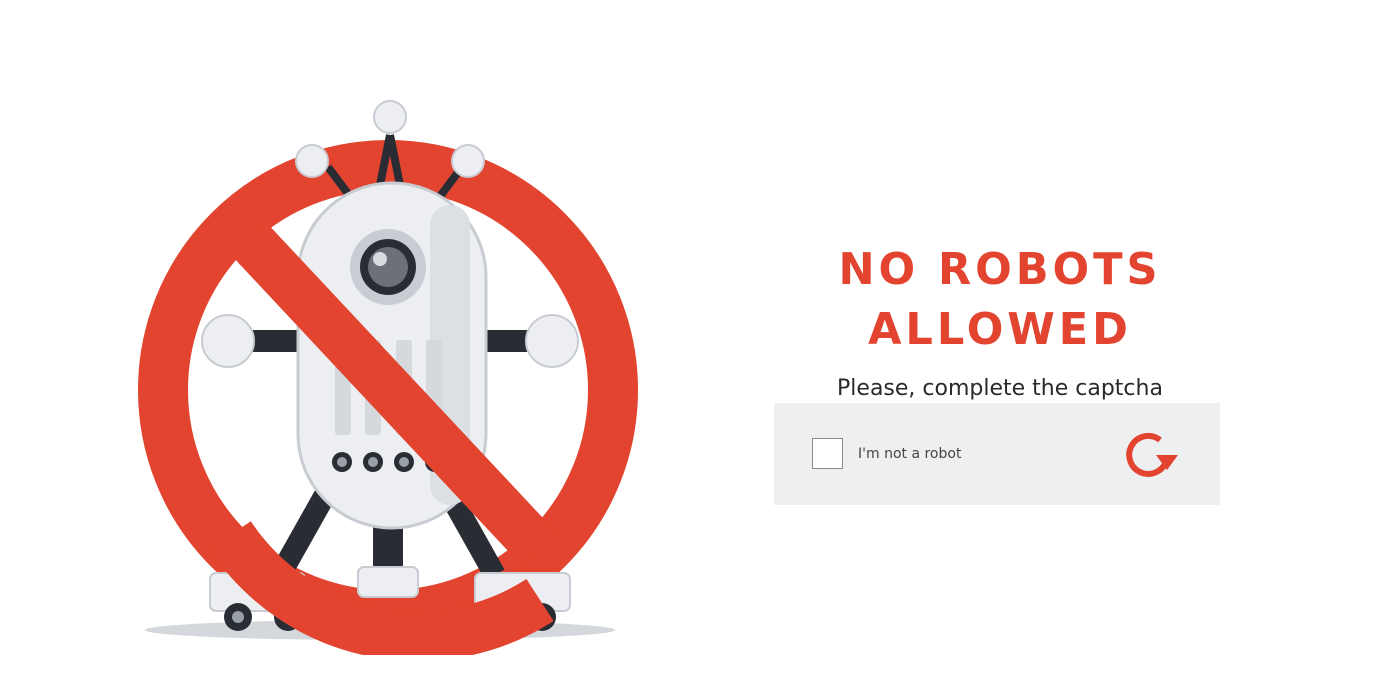 This screenshot has width=1400, height=700. What do you see at coordinates (997, 454) in the screenshot?
I see `captcha-widget: I'm not a robot` at bounding box center [997, 454].